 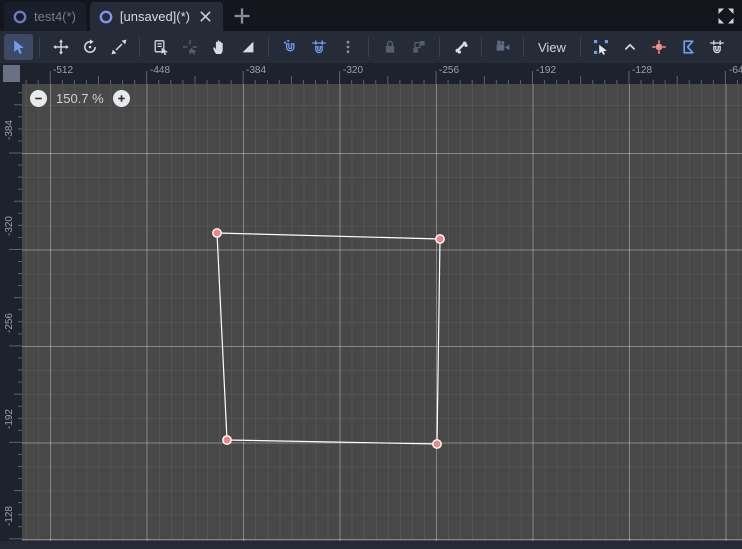 I want to click on zoom-in-button, so click(x=121, y=98).